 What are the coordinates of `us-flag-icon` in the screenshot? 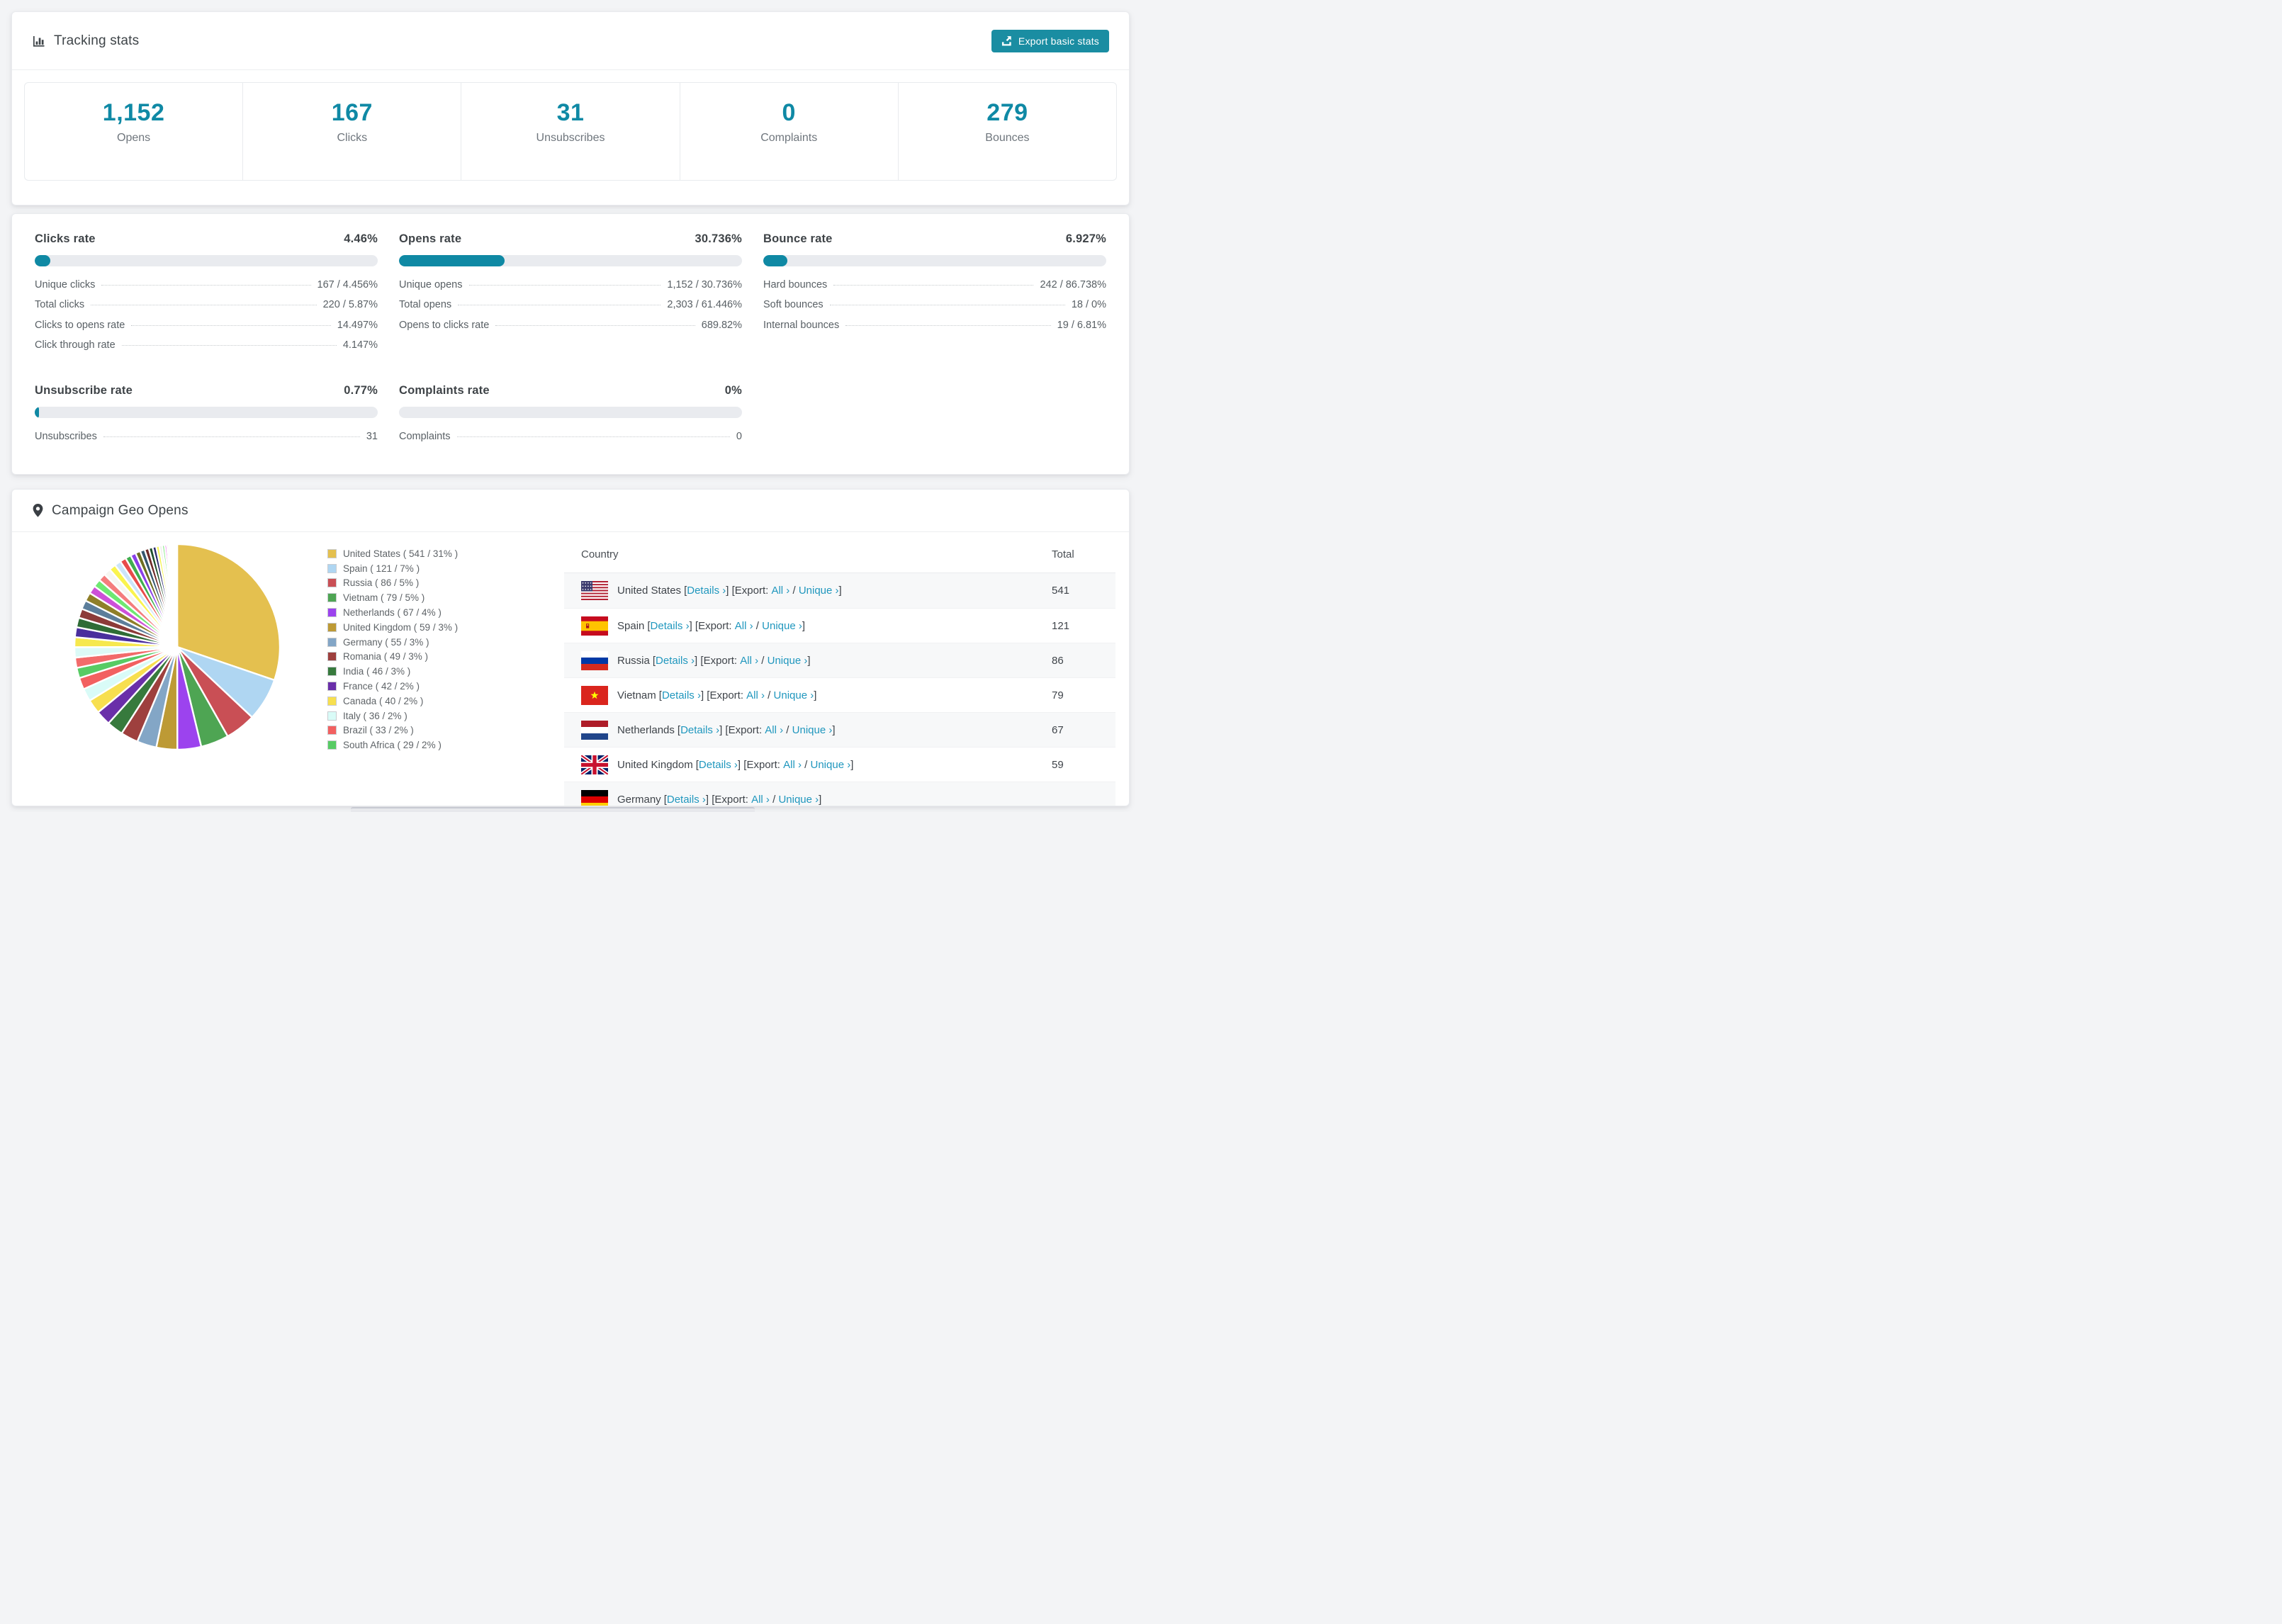 It's located at (595, 591).